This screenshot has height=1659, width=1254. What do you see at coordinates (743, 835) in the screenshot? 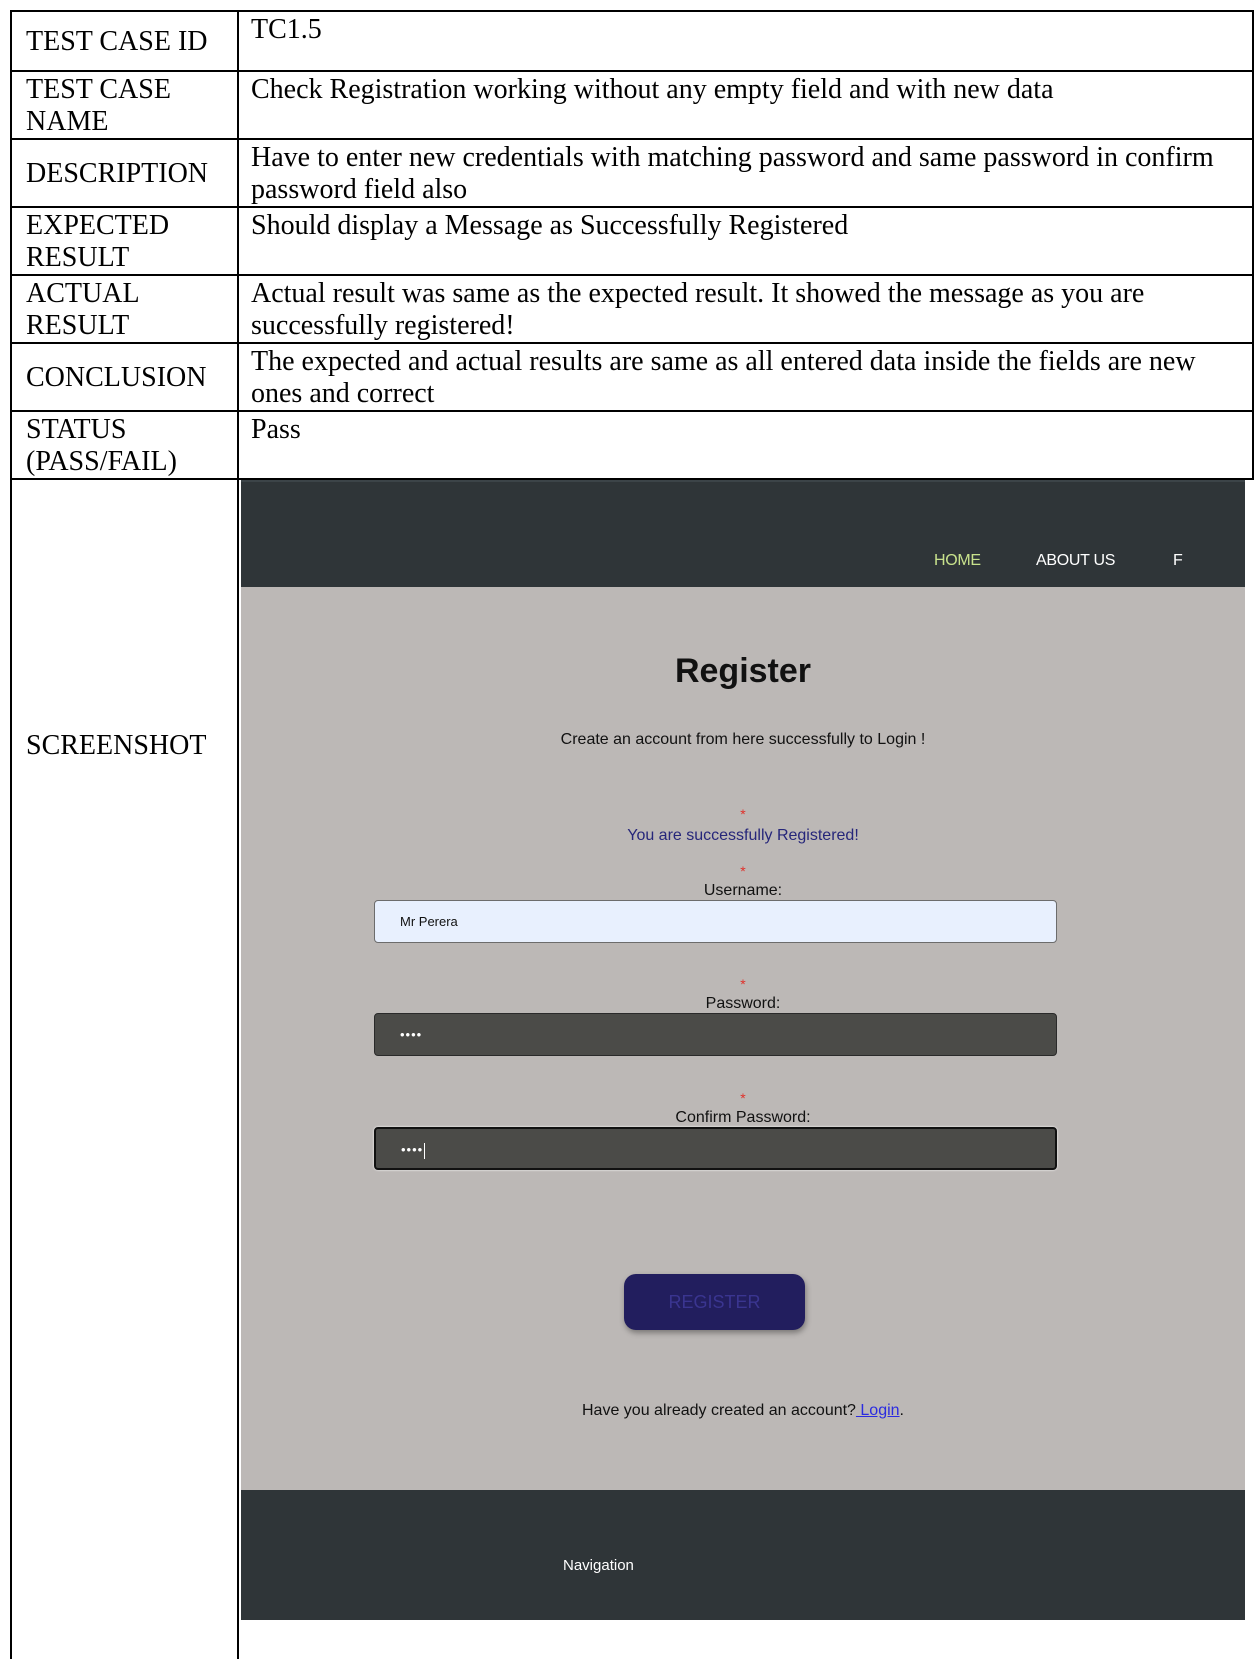
I see `success-message: You are successfully Registered!` at bounding box center [743, 835].